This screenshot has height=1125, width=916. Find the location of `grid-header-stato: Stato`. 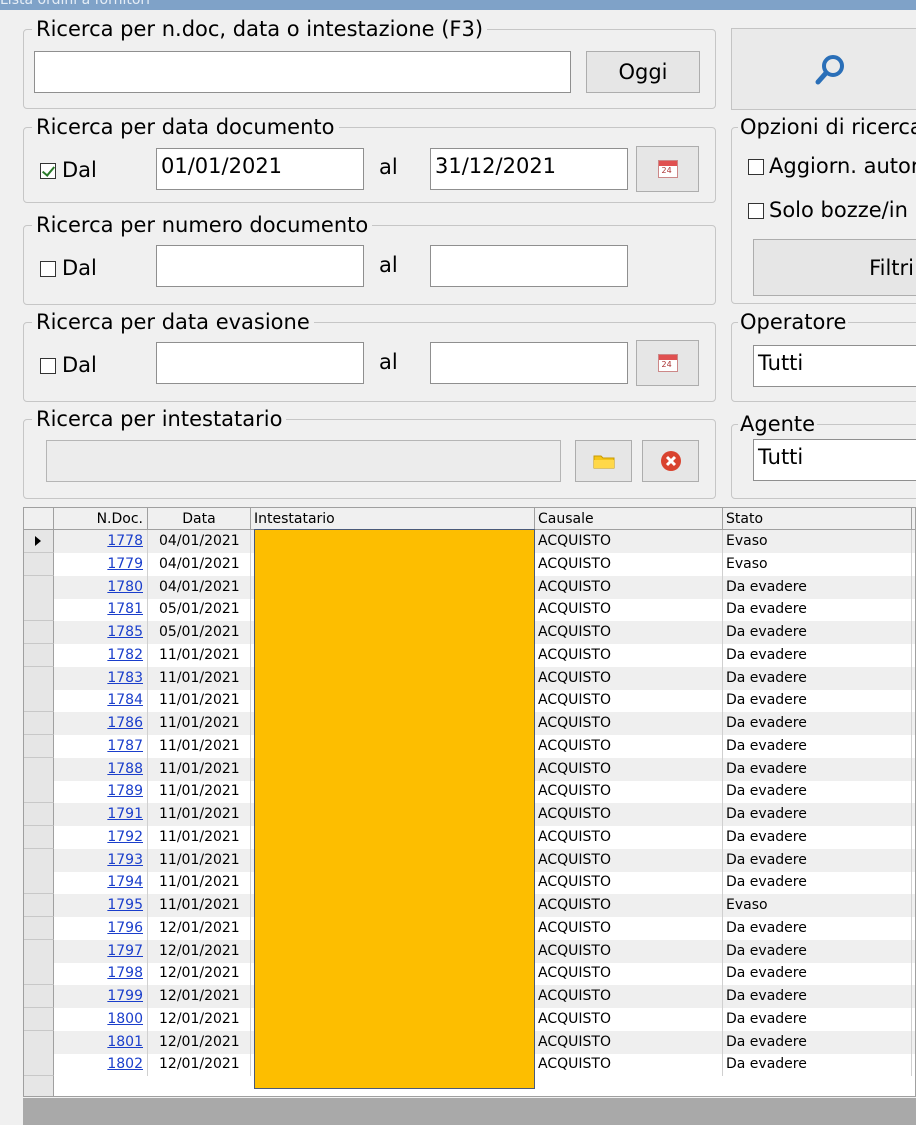

grid-header-stato: Stato is located at coordinates (817, 519).